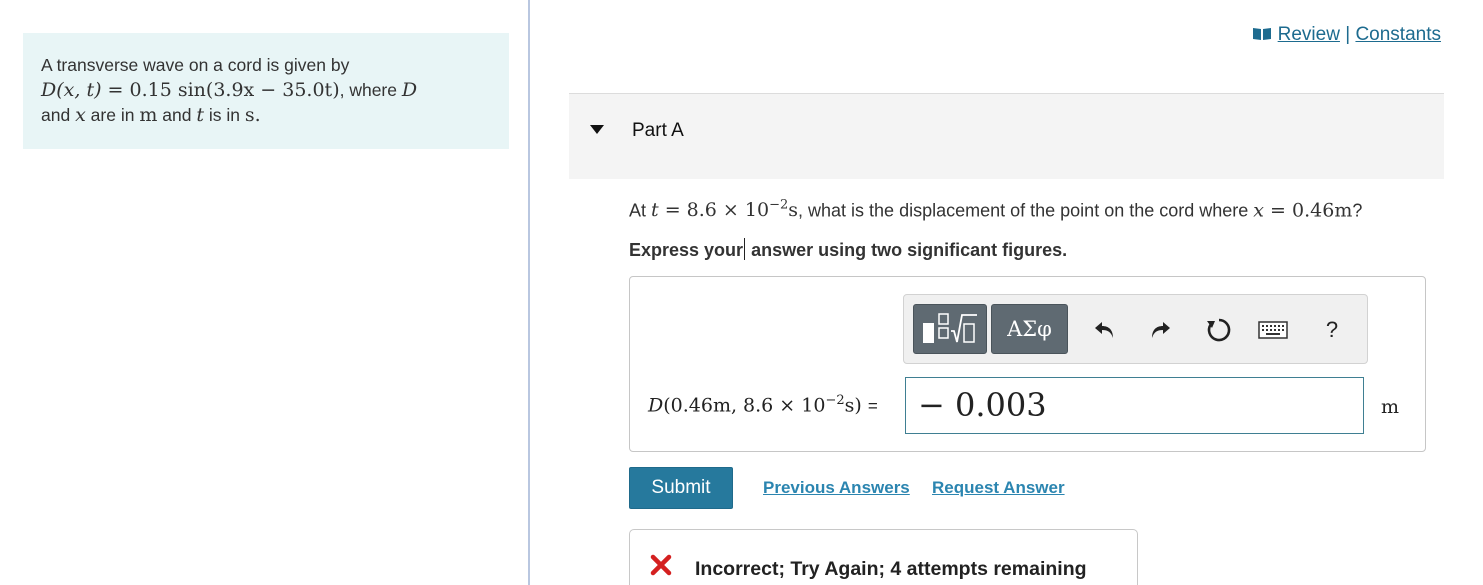 The width and height of the screenshot is (1483, 585). I want to click on problem-intro: A transverse wave on a cord is given by, so click(195, 65).